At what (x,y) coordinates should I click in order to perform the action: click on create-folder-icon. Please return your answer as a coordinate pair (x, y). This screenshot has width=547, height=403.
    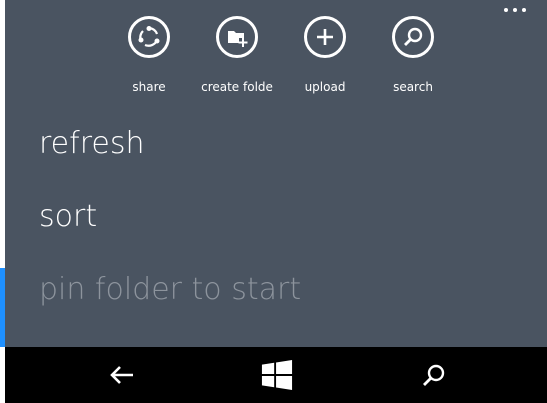
    Looking at the image, I should click on (237, 37).